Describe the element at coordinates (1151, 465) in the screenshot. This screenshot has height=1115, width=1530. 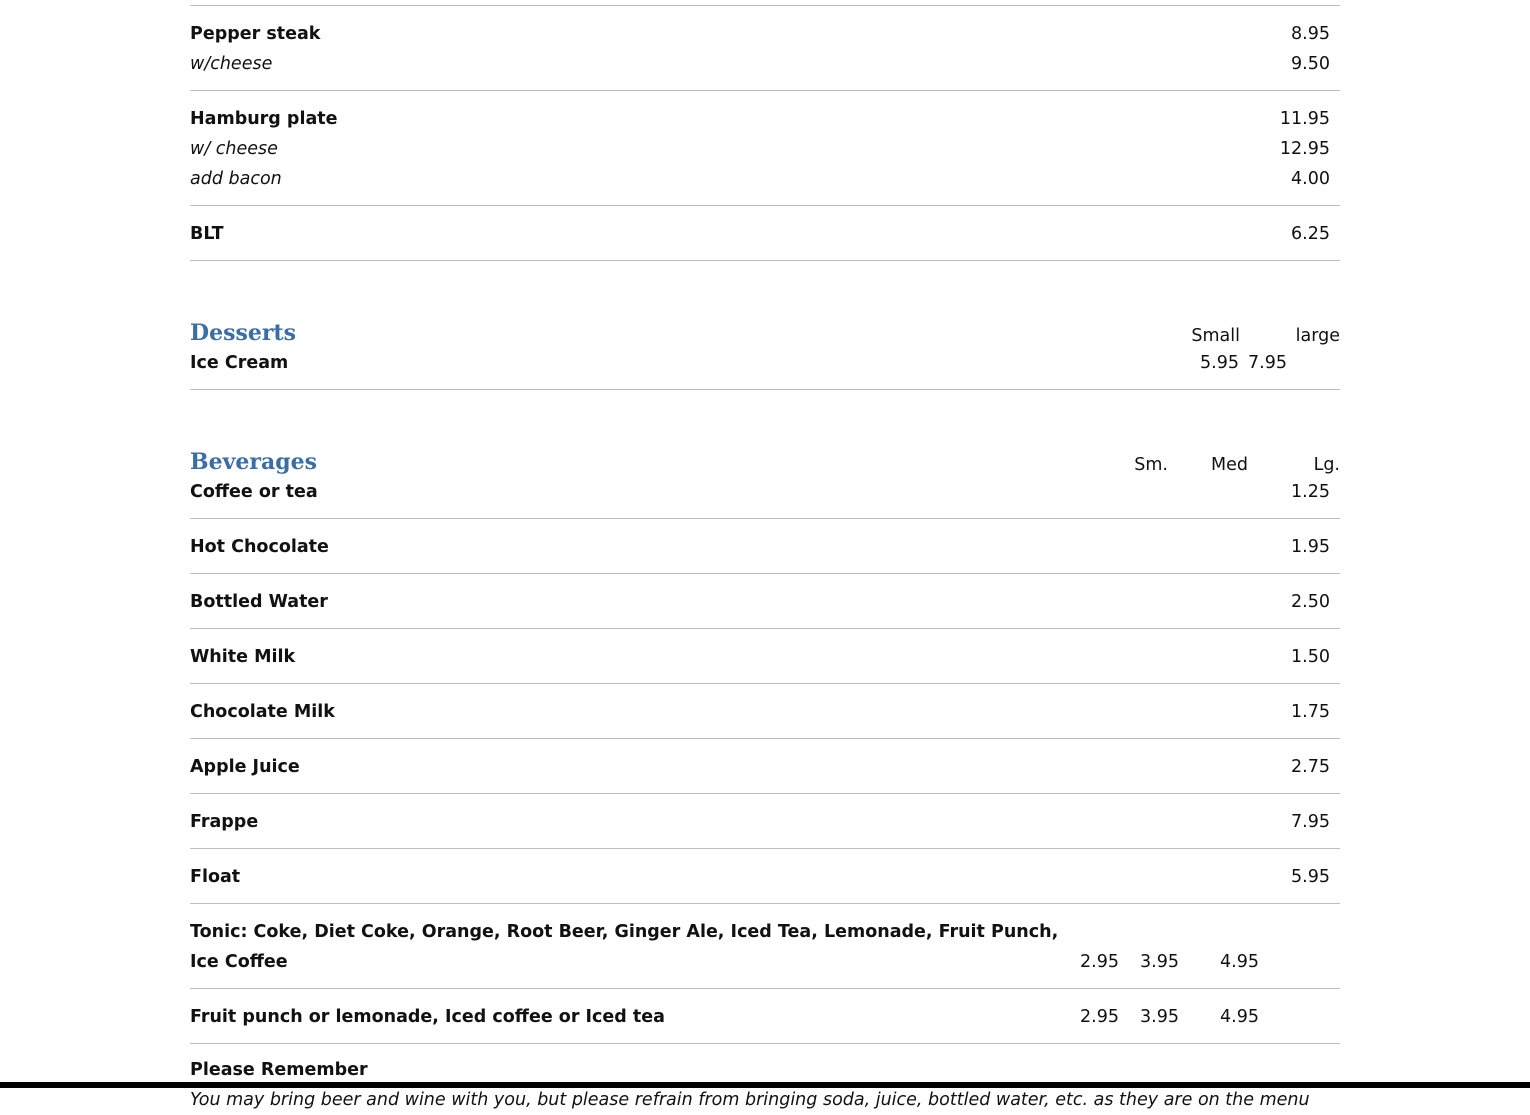
I see `column-header-sm: Sm.` at that location.